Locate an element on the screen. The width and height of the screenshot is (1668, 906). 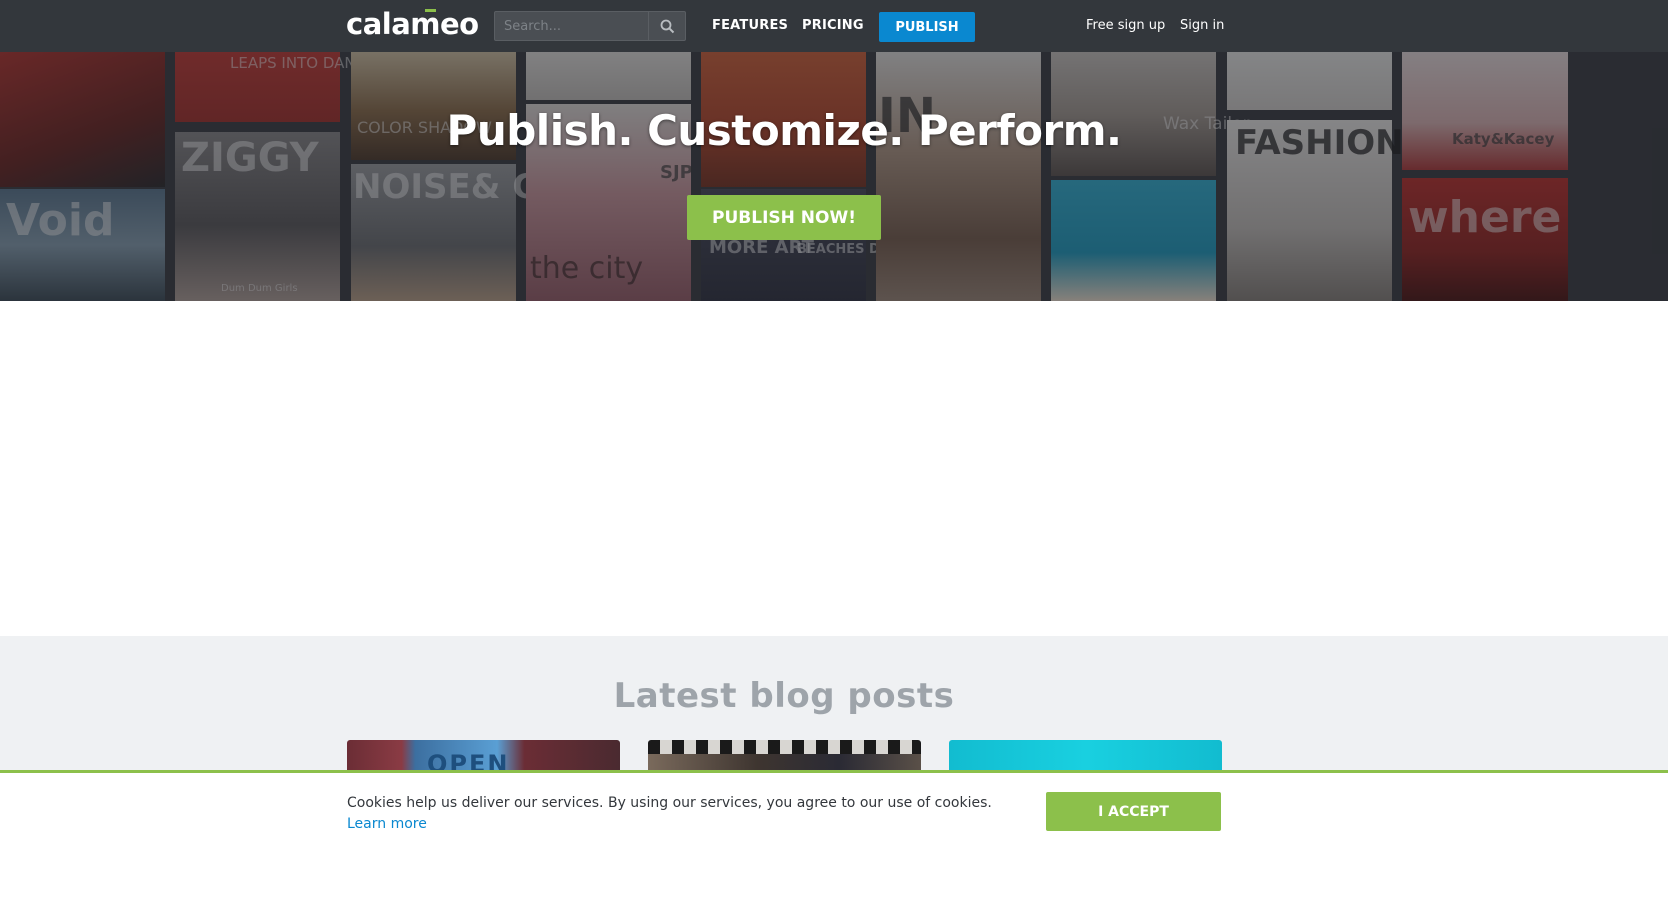
calameo-logo: calameo is located at coordinates (412, 24).